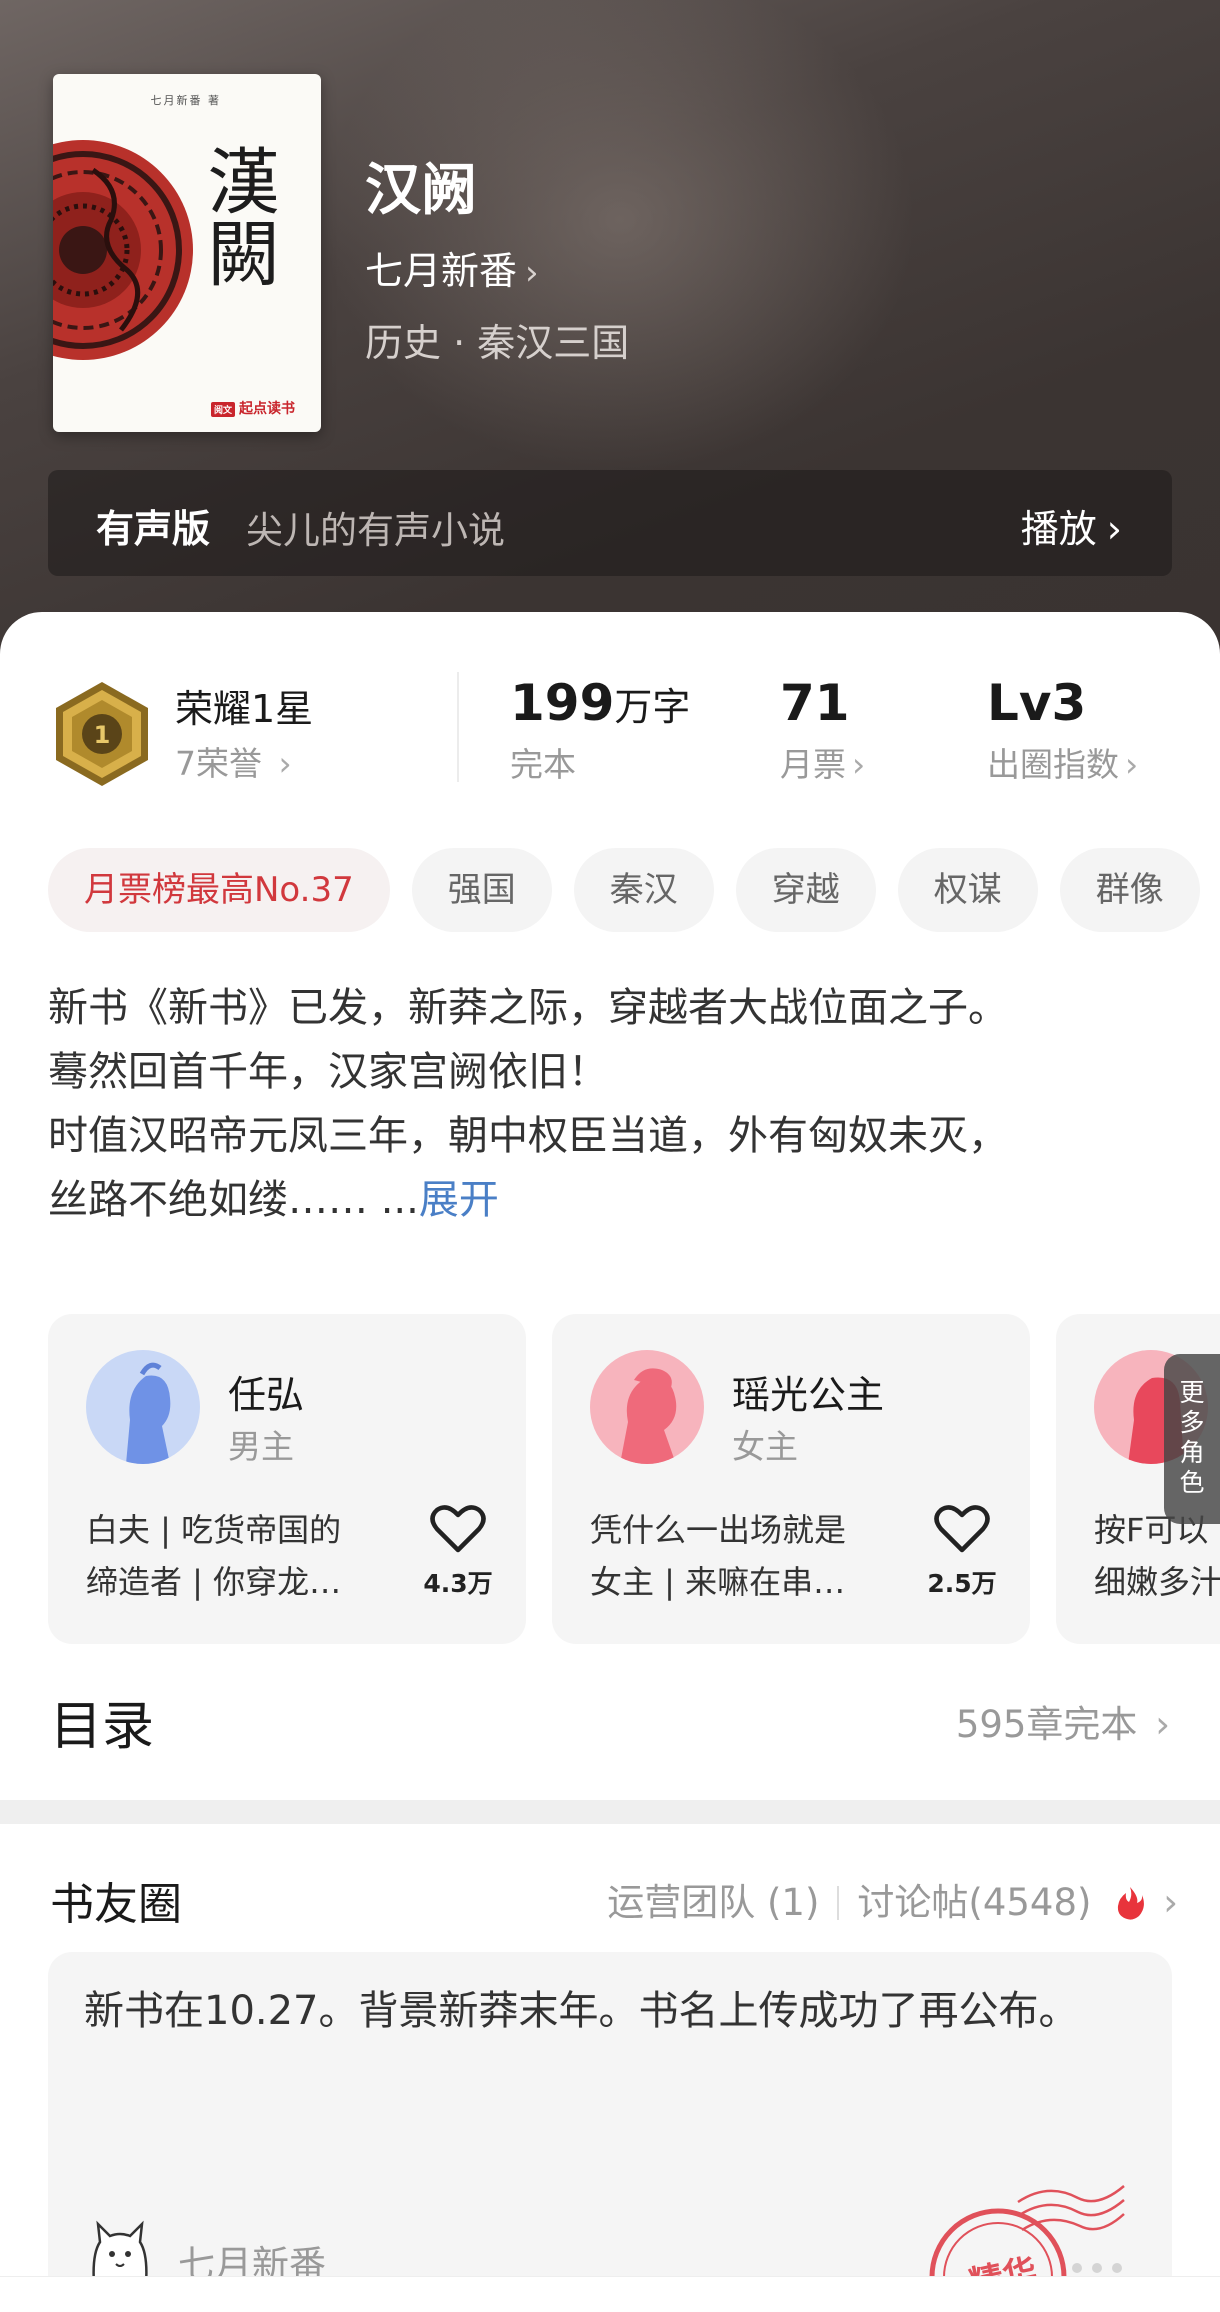 The width and height of the screenshot is (1220, 2312). I want to click on tickets-label: 月票, so click(813, 764).